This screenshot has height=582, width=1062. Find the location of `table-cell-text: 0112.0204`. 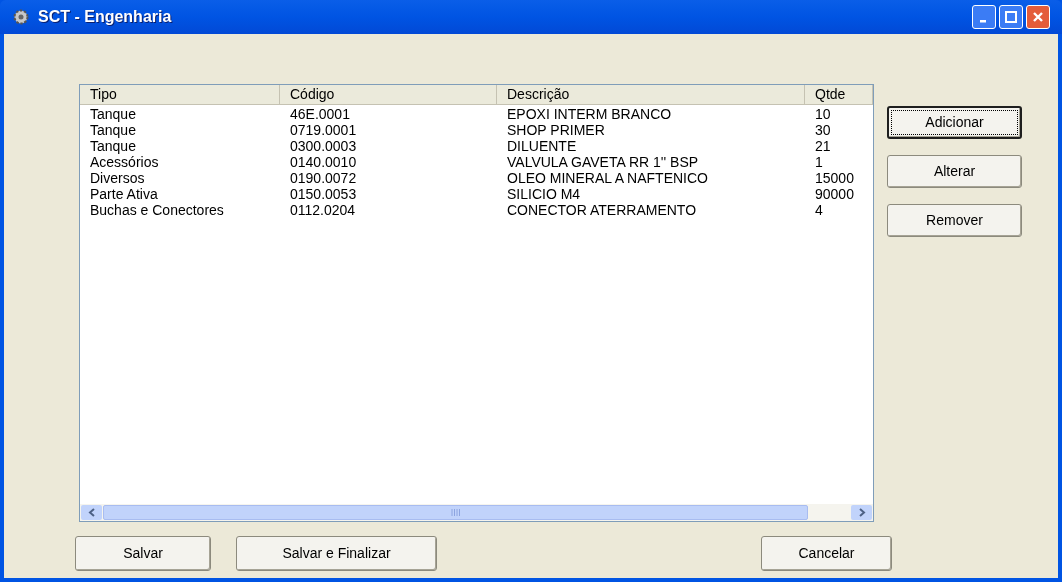

table-cell-text: 0112.0204 is located at coordinates (323, 210).